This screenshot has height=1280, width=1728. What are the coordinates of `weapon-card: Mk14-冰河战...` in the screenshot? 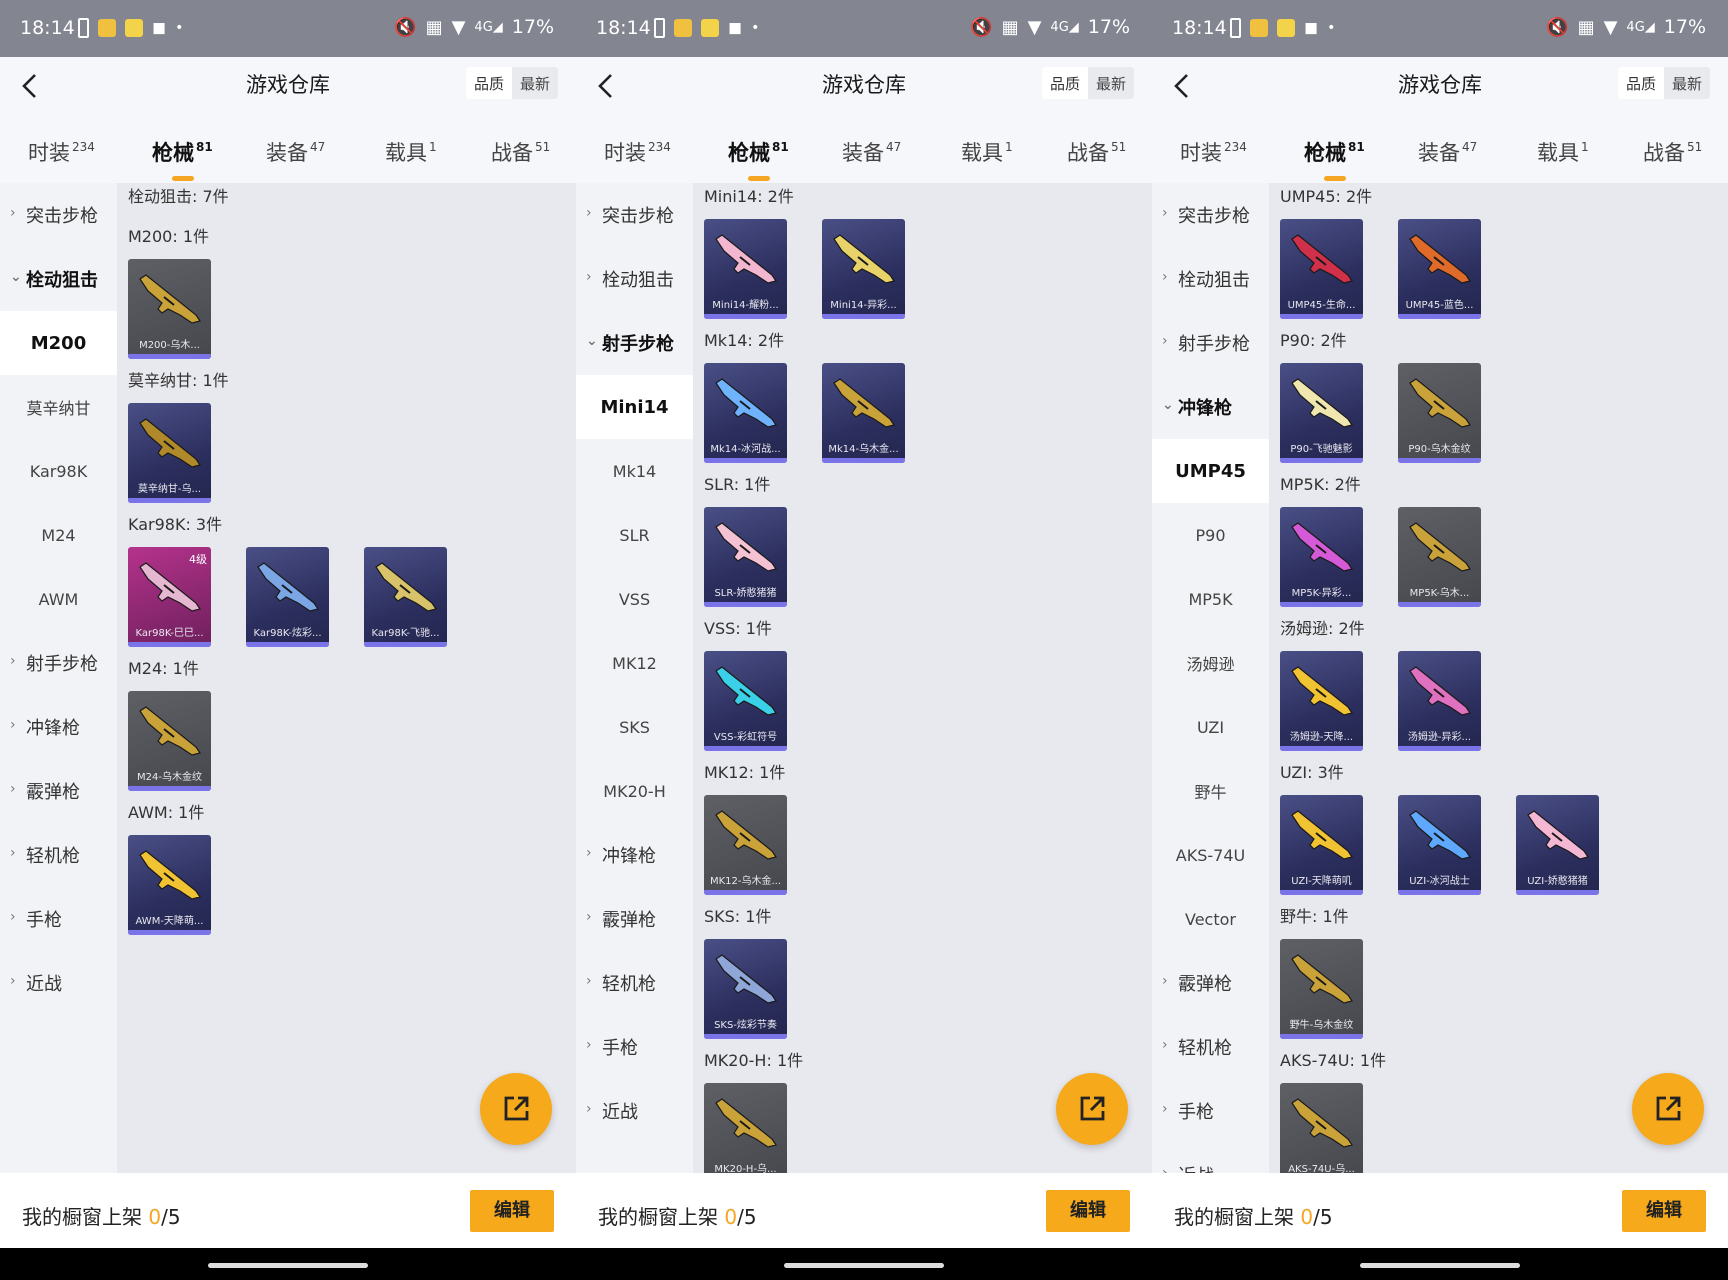 It's located at (745, 413).